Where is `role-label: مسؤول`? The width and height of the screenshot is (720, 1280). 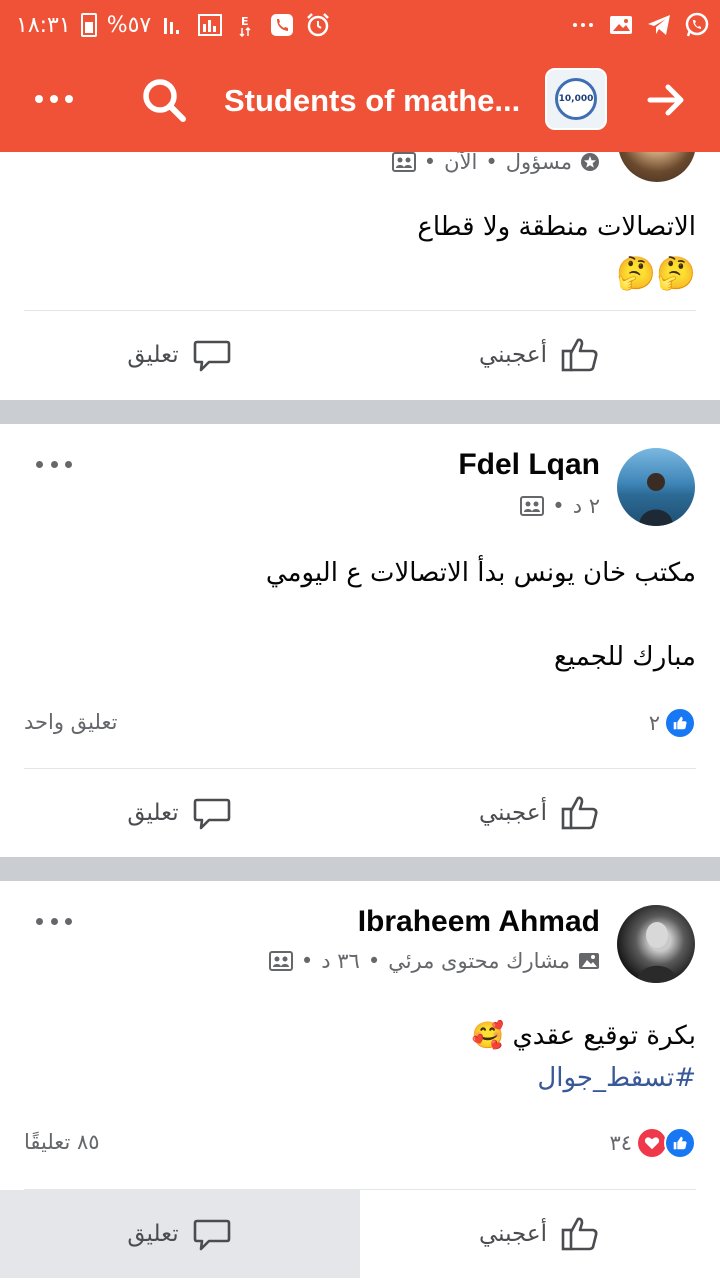 role-label: مسؤول is located at coordinates (538, 162).